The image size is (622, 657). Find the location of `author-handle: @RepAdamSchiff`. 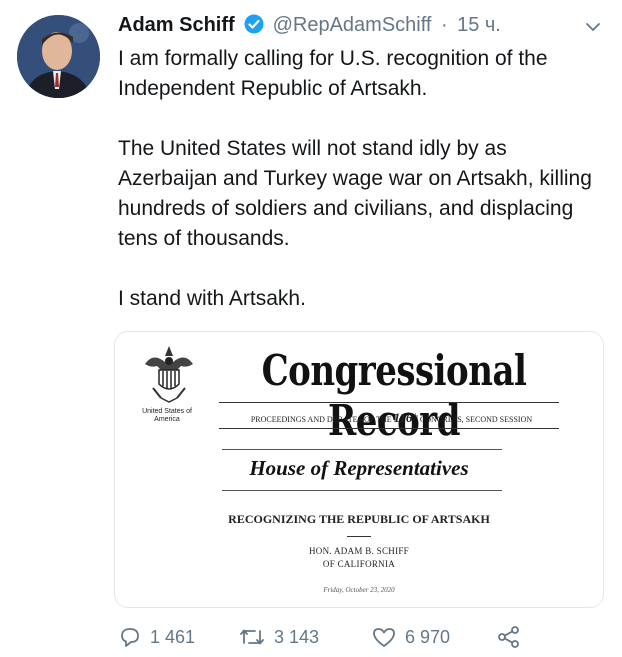

author-handle: @RepAdamSchiff is located at coordinates (352, 25).